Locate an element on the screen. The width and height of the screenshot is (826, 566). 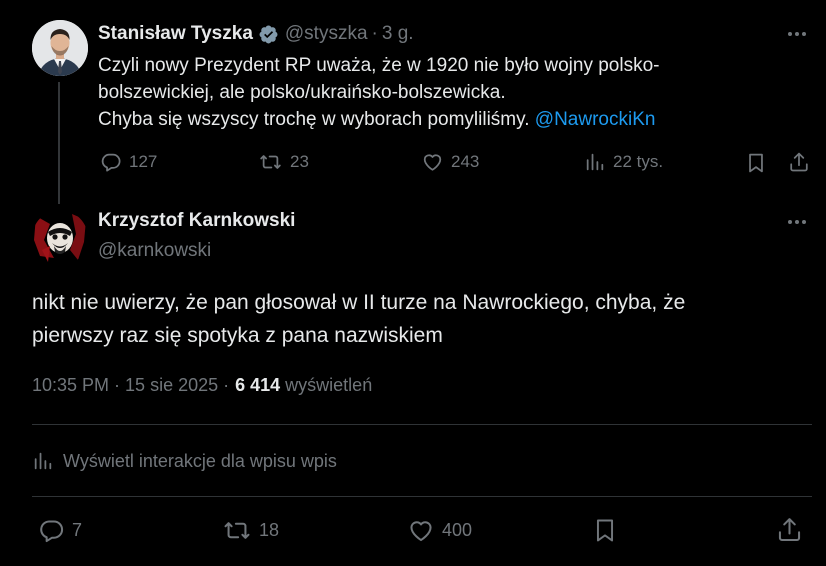
parent-bookmark-button is located at coordinates (756, 165).